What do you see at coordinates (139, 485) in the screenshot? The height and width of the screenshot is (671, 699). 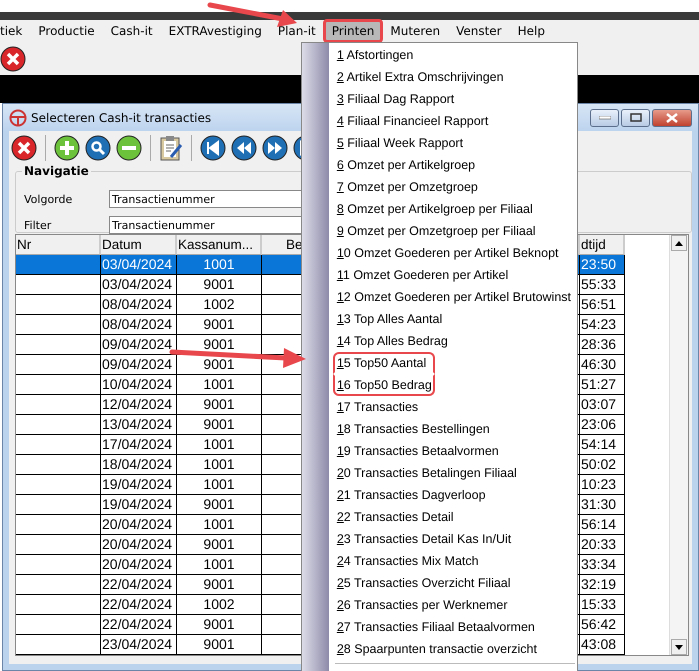 I see `table-cell: 19/04/2024` at bounding box center [139, 485].